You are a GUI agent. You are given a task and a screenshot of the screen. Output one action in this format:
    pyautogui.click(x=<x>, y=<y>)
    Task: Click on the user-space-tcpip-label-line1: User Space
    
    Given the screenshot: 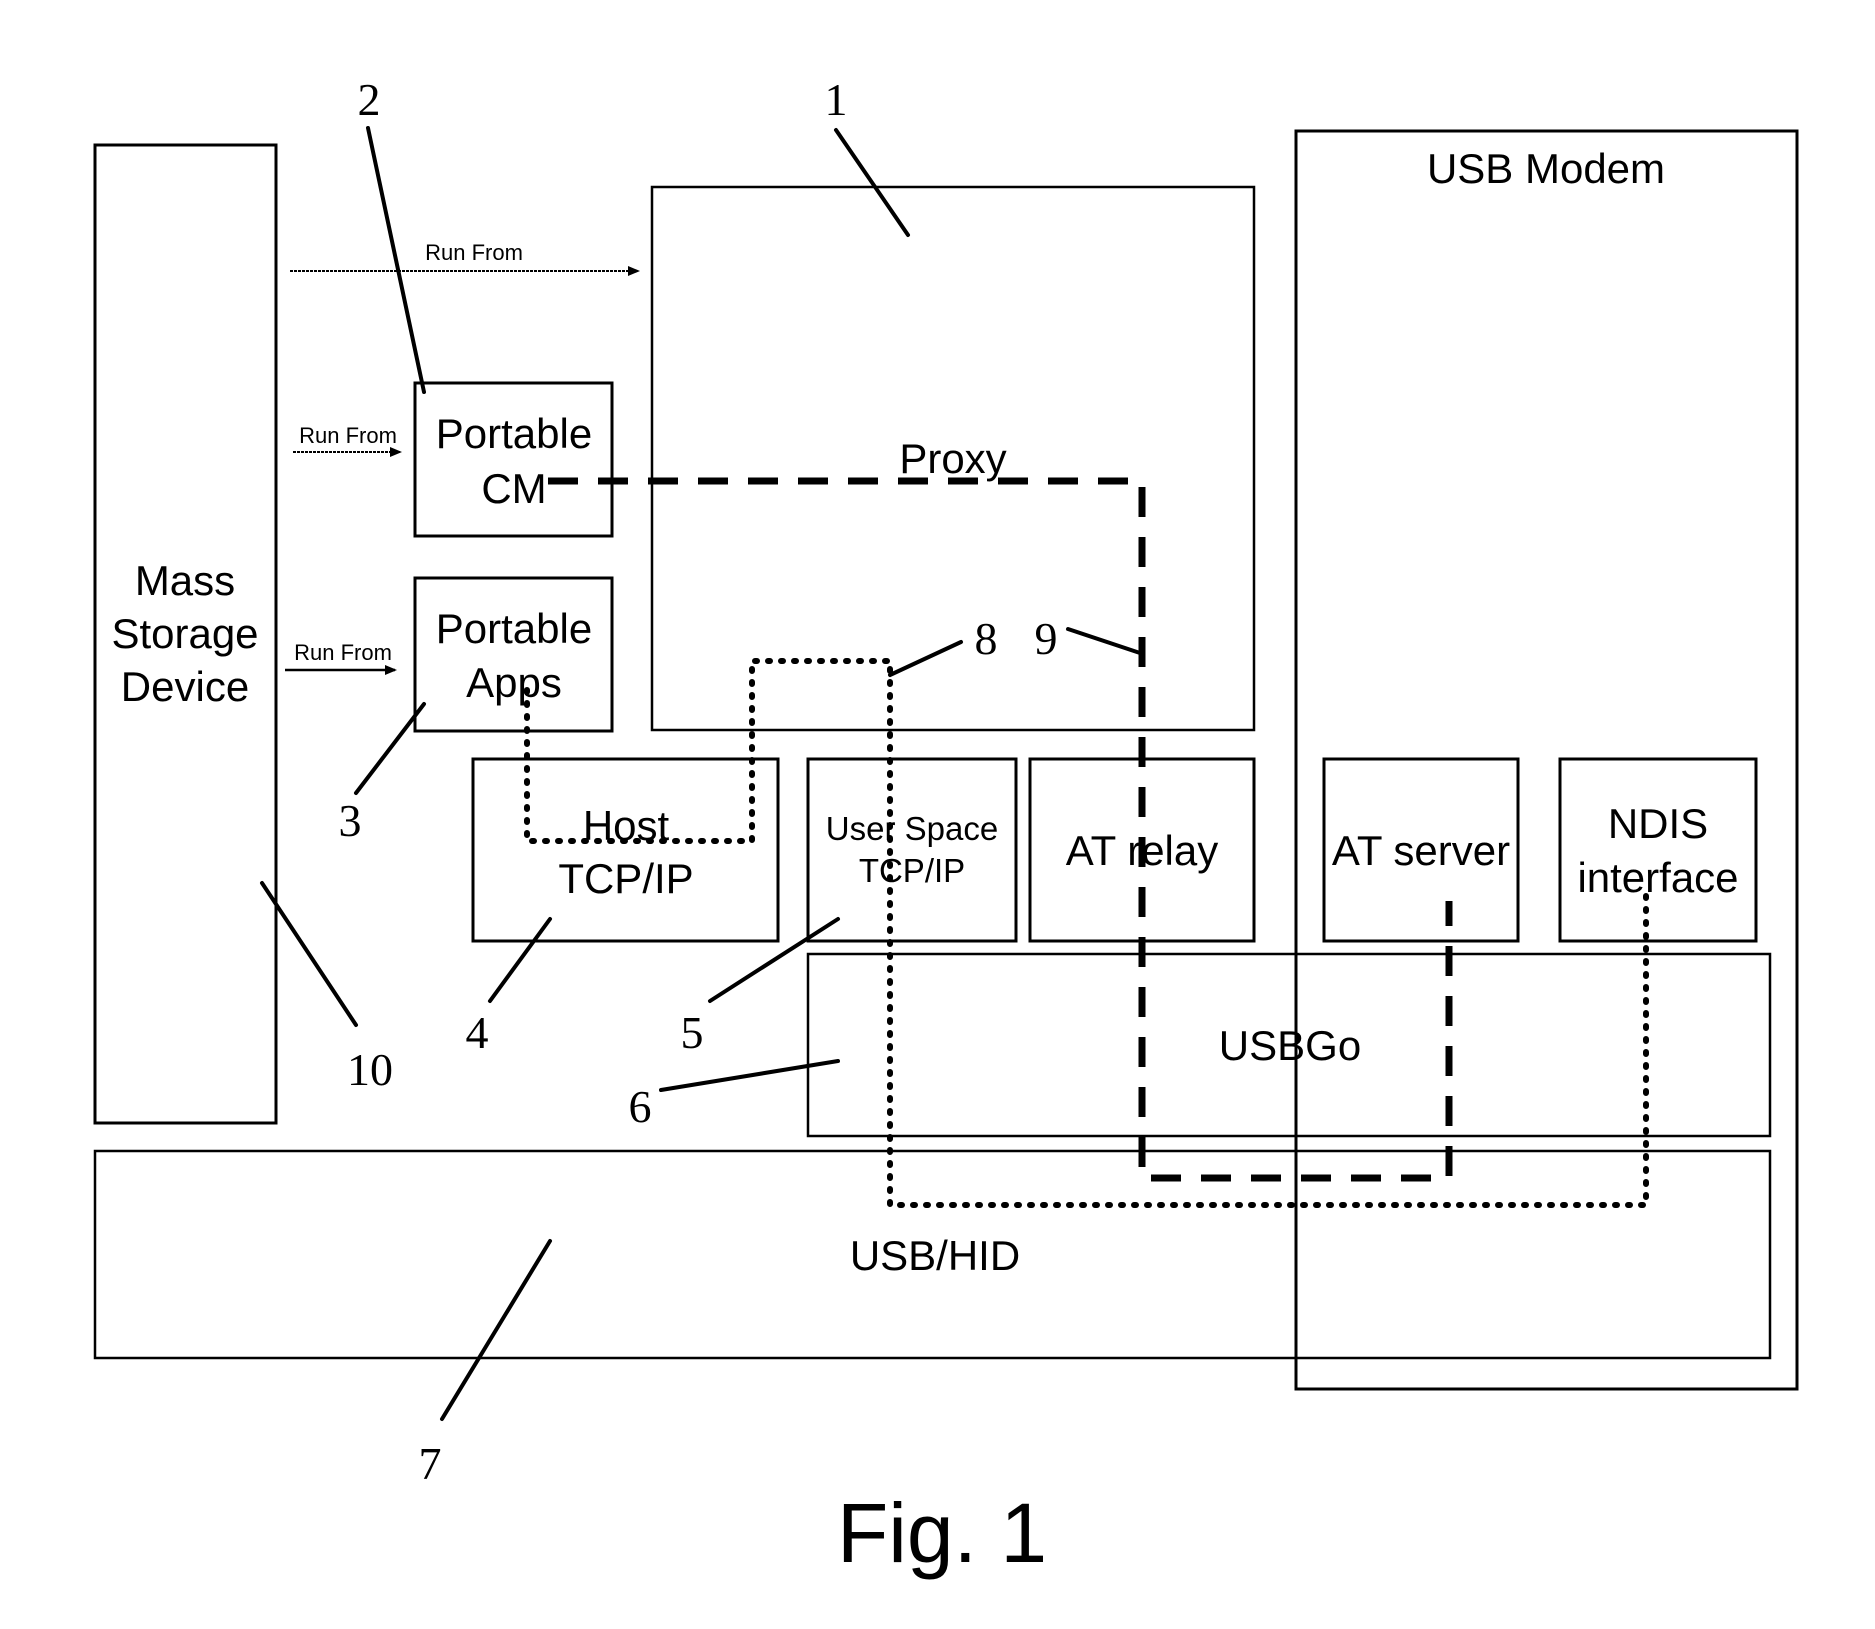 What is the action you would take?
    pyautogui.click(x=912, y=828)
    